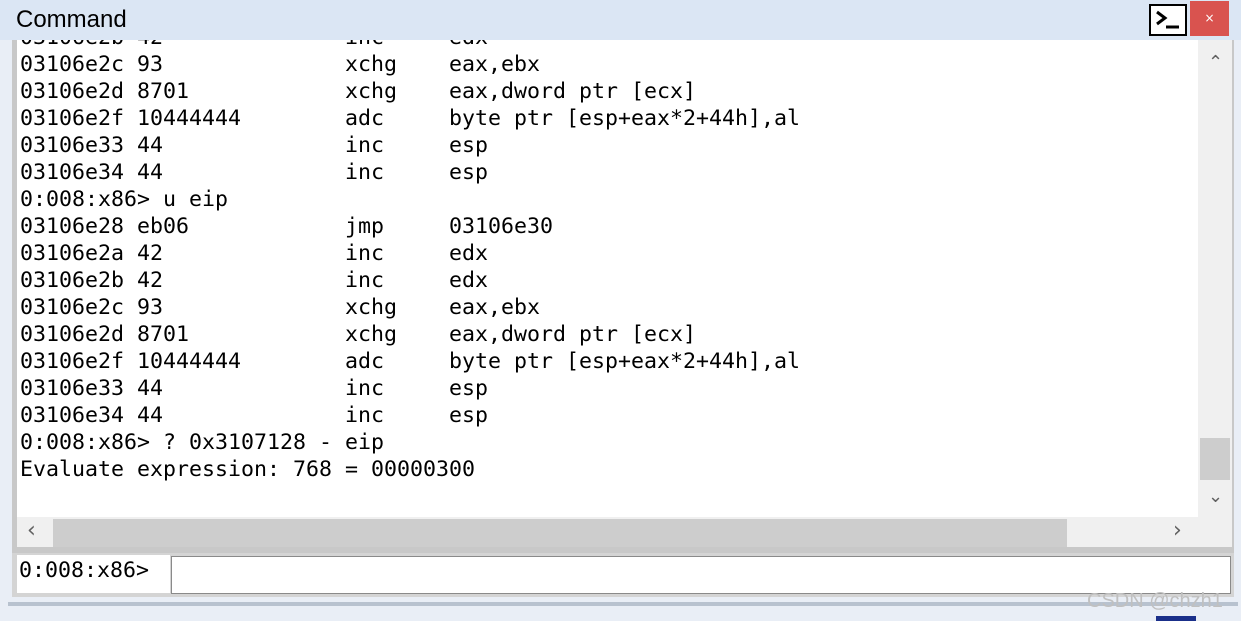  Describe the element at coordinates (1215, 497) in the screenshot. I see `scroll-down-icon: ⌄` at that location.